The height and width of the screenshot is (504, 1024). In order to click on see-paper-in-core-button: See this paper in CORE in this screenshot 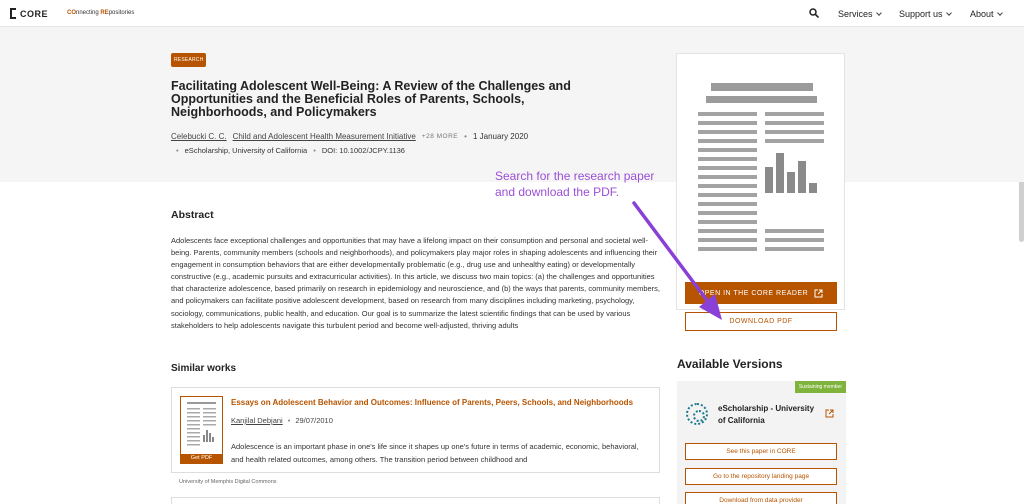, I will do `click(761, 451)`.